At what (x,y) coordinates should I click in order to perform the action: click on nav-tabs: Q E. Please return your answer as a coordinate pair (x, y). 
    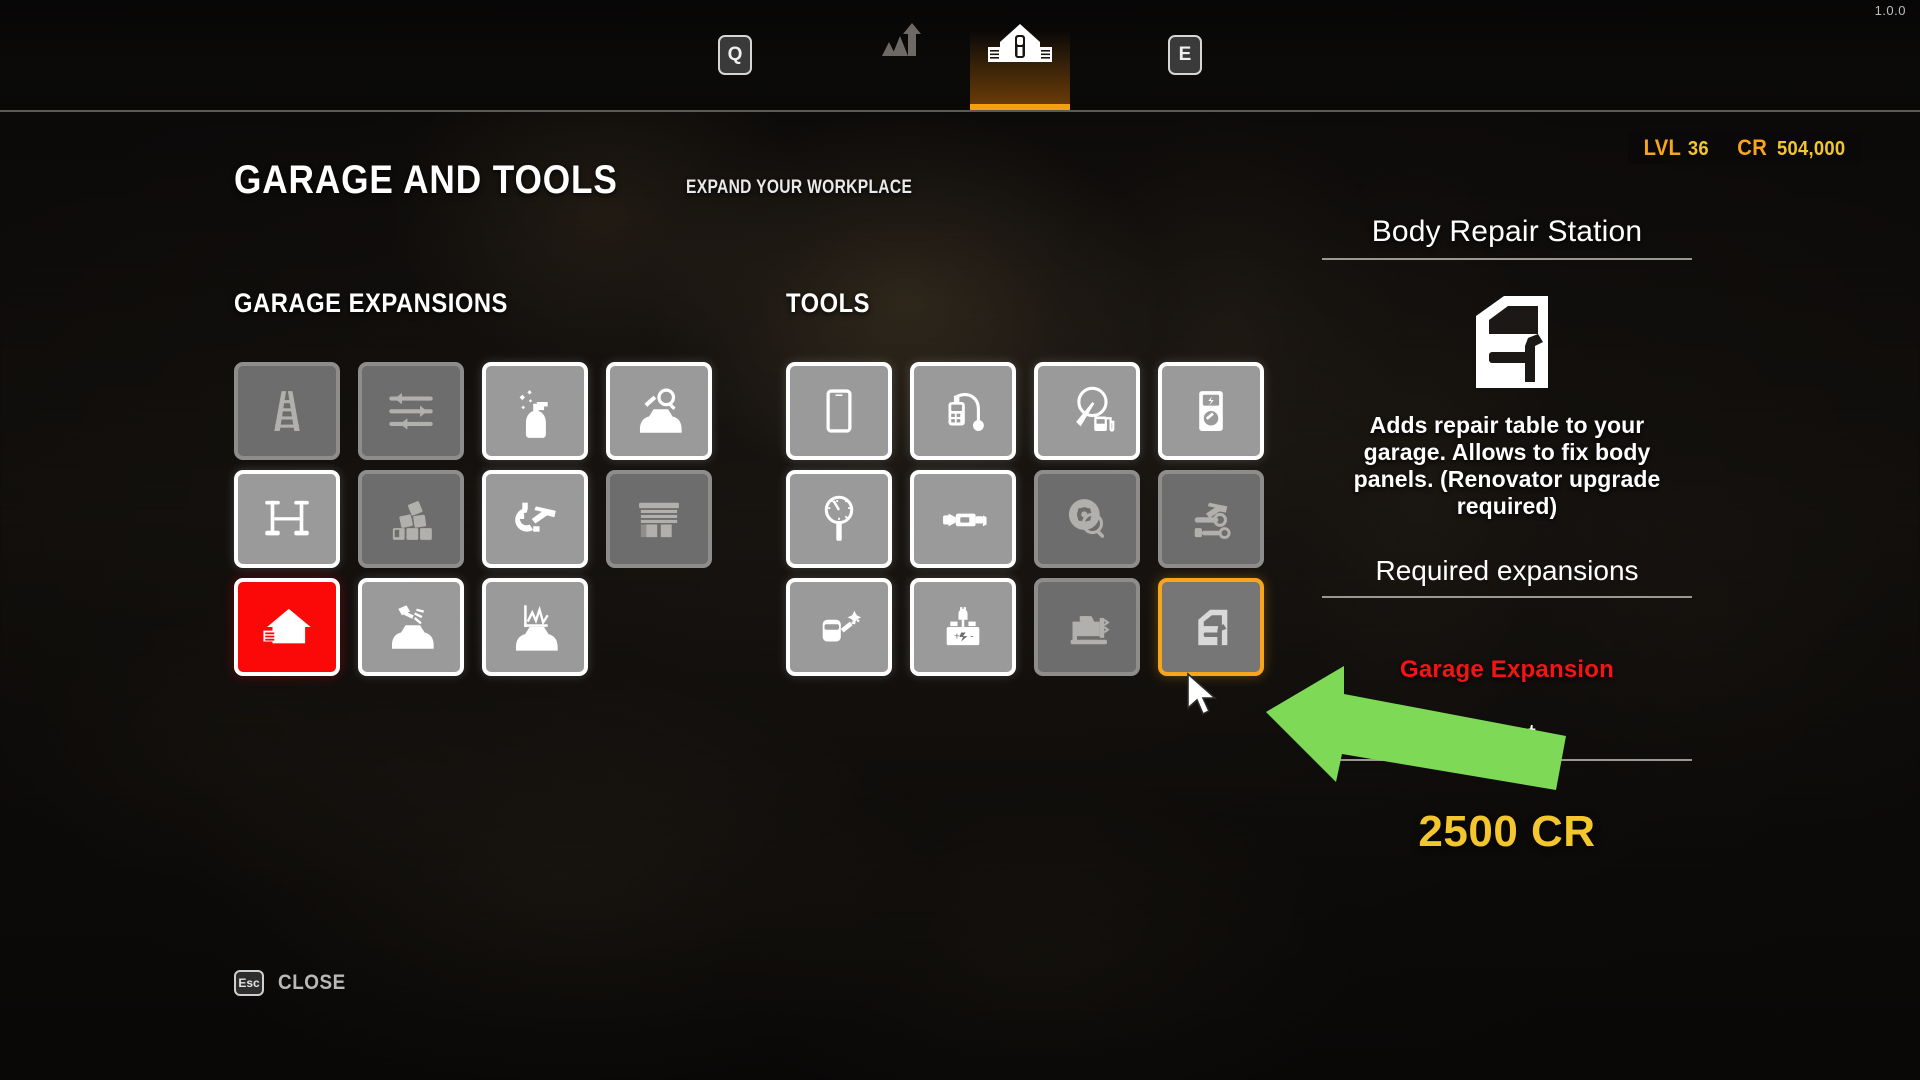
    Looking at the image, I should click on (960, 55).